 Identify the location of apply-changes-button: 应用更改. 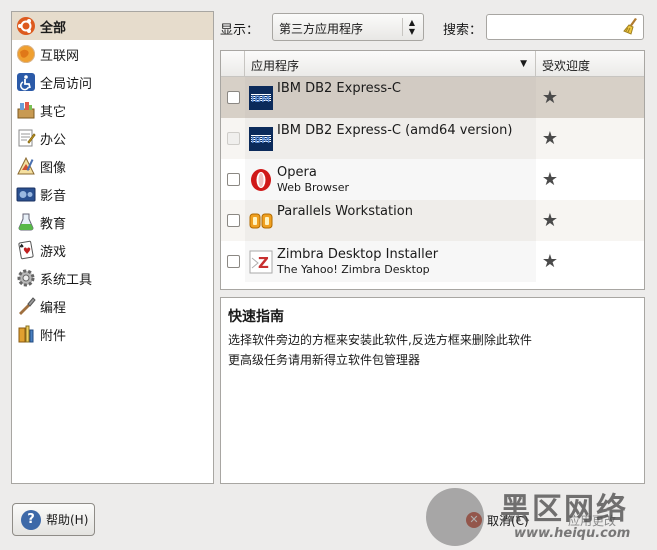
(601, 520).